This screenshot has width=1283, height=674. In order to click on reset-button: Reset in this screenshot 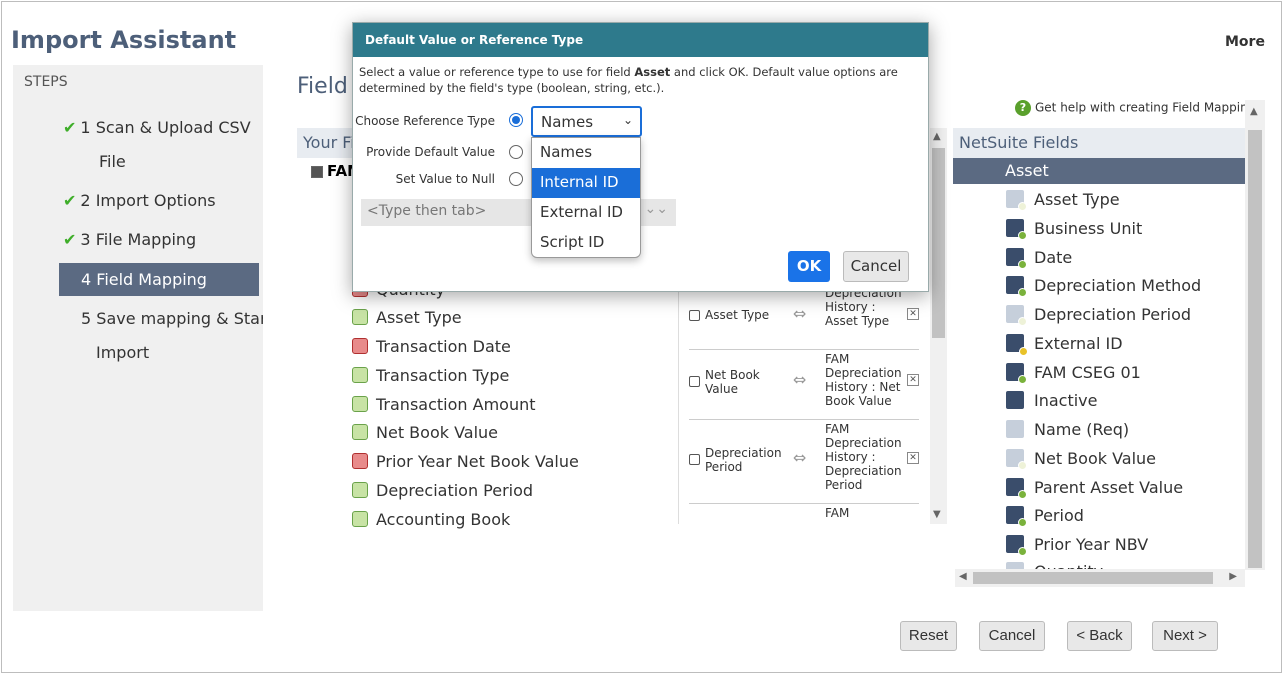, I will do `click(928, 636)`.